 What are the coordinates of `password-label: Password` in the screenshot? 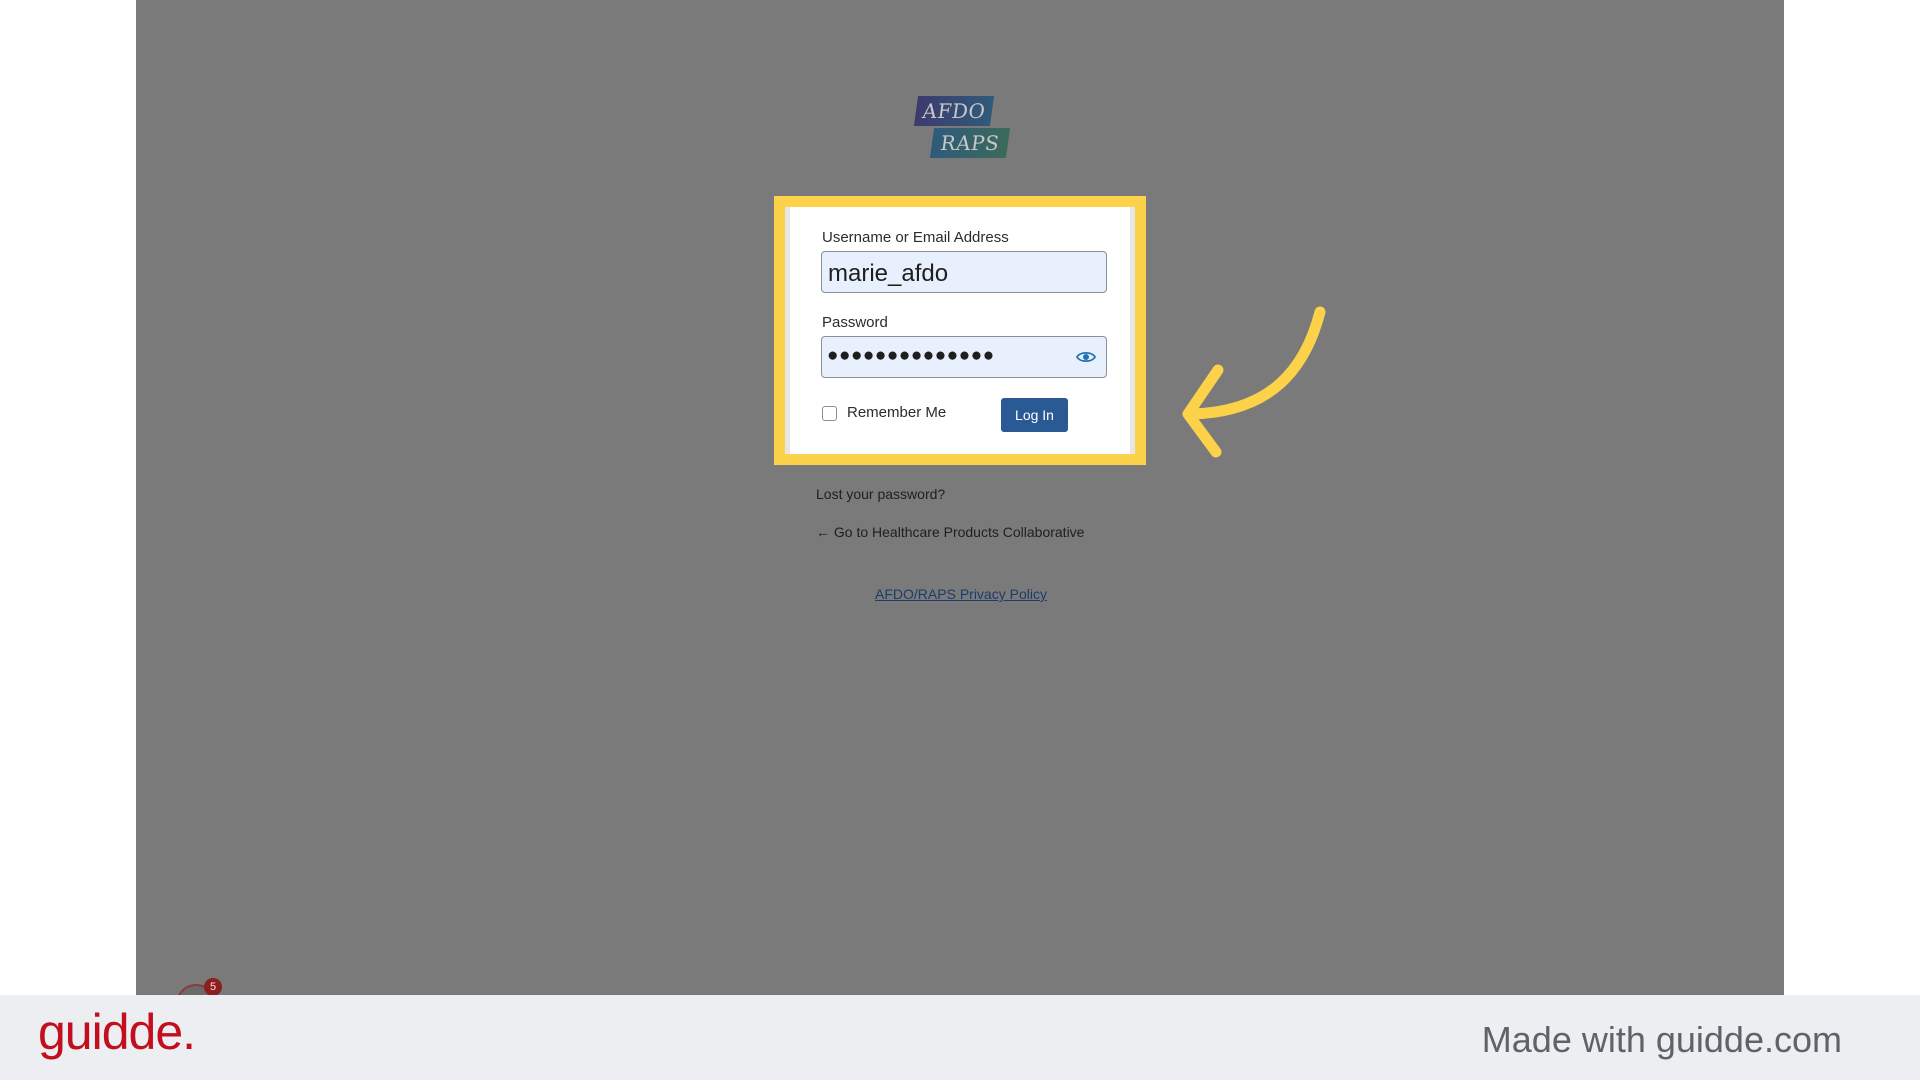 It's located at (855, 322).